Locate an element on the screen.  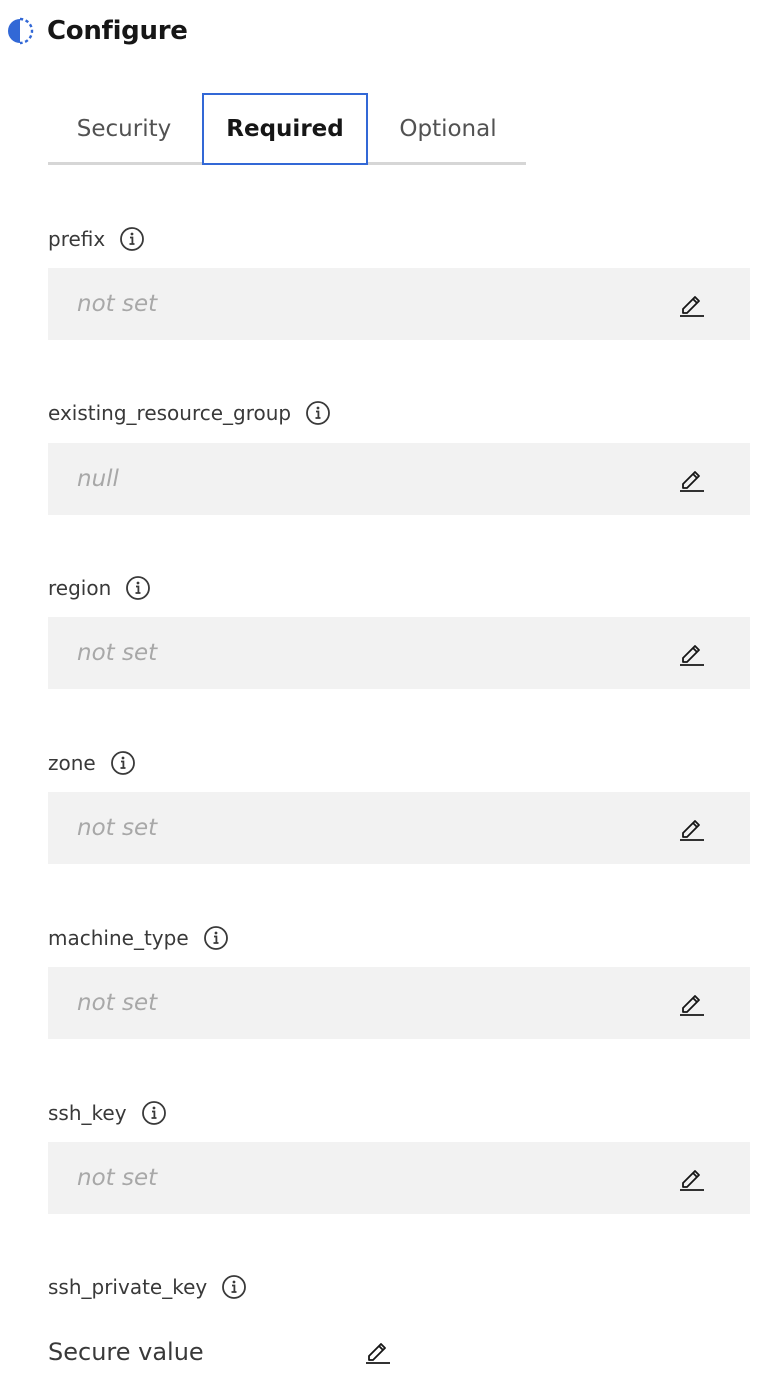
tab-bar: Security Required Optional is located at coordinates (287, 129).